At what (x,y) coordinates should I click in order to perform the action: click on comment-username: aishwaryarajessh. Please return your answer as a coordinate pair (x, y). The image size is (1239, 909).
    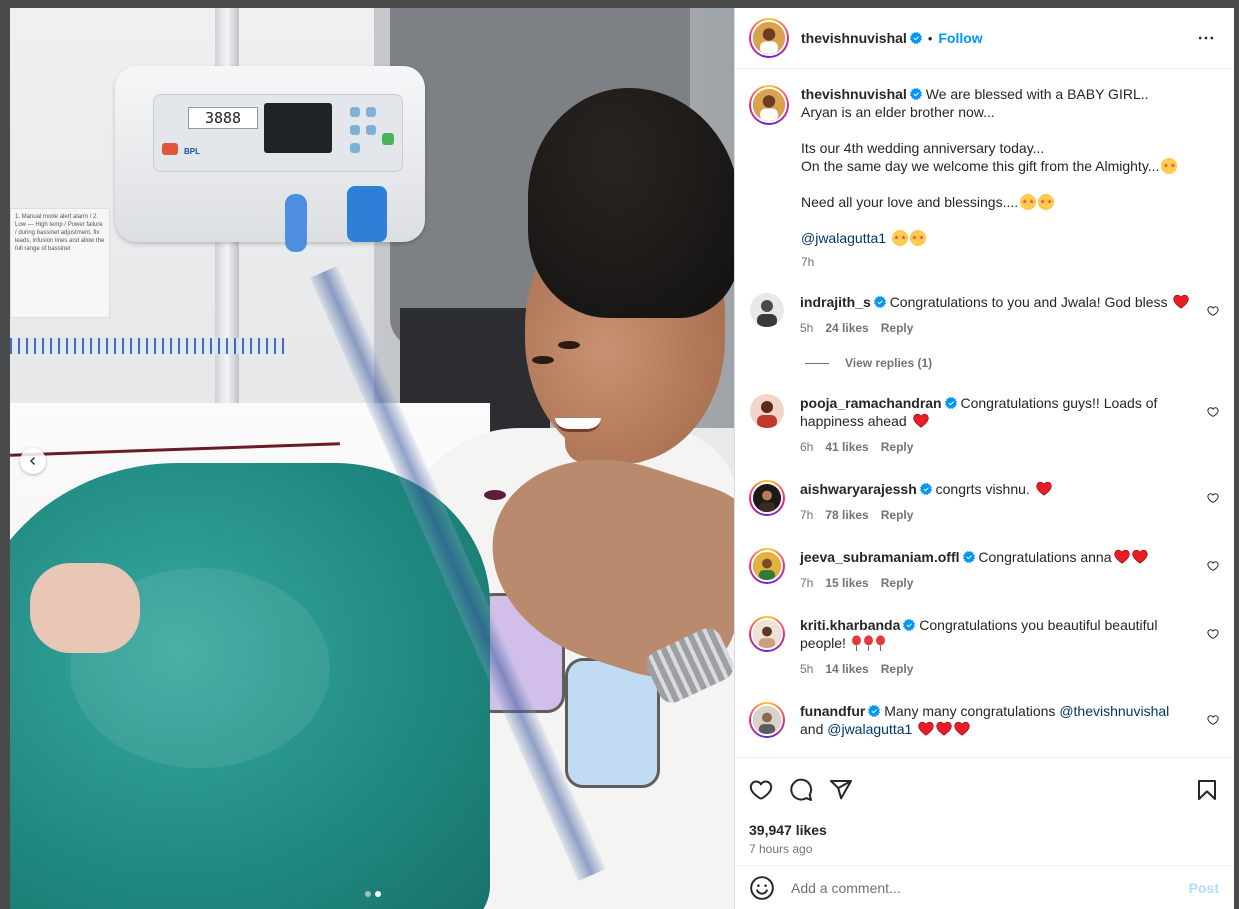
    Looking at the image, I should click on (858, 489).